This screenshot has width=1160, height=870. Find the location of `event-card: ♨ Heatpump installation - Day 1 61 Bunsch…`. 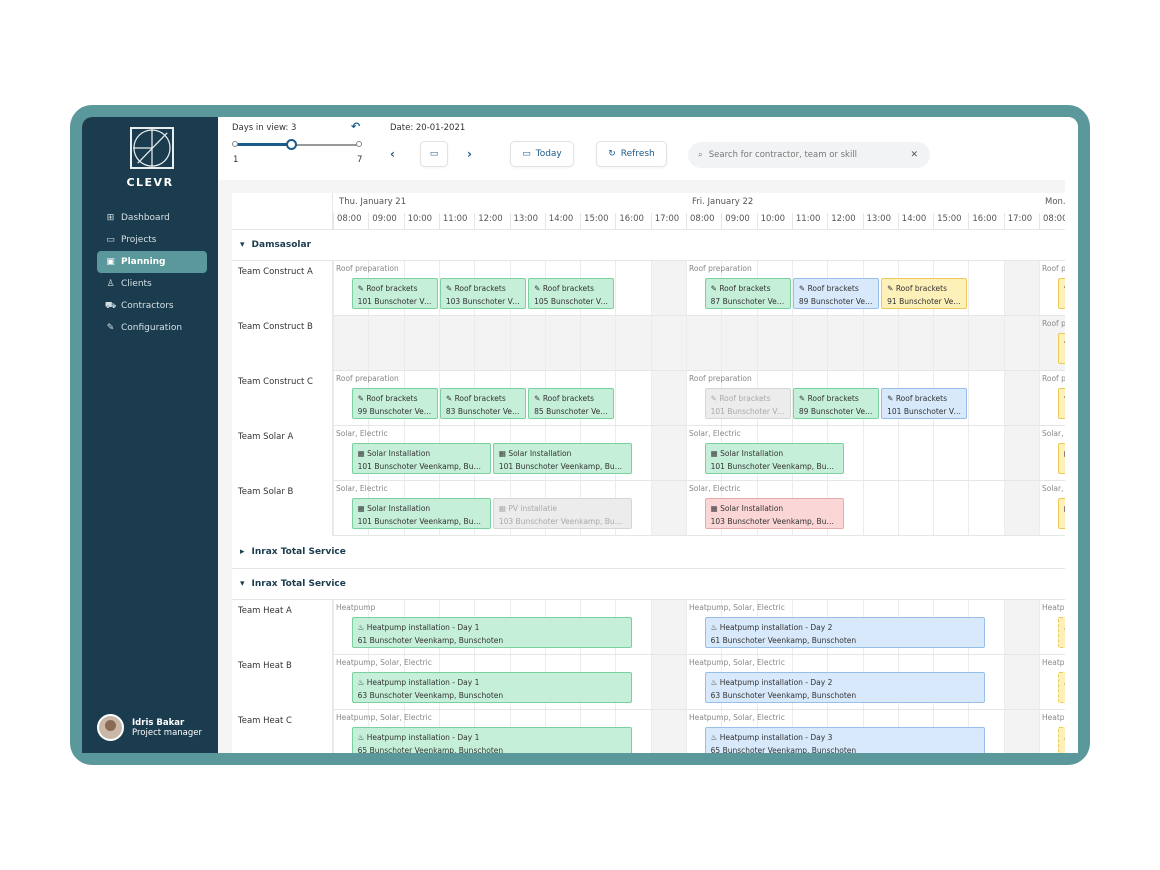

event-card: ♨ Heatpump installation - Day 1 61 Bunsch… is located at coordinates (492, 632).